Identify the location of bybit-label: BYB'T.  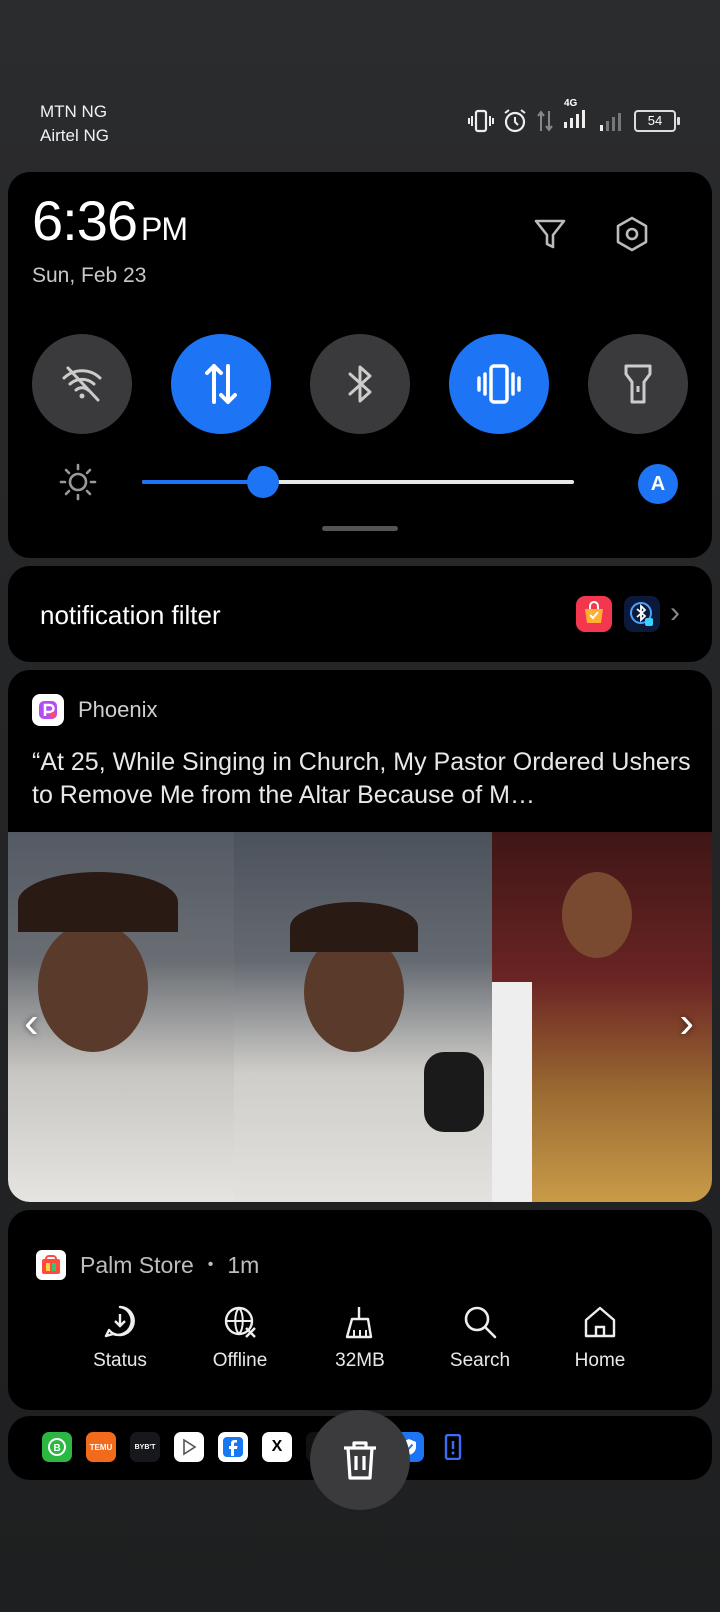
(145, 1447).